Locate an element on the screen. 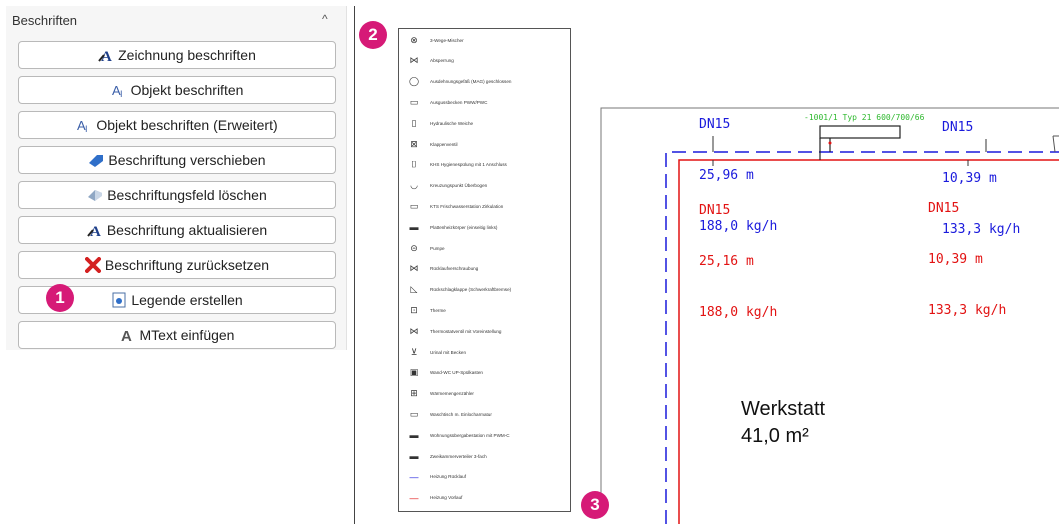  callout-3-badge: 3 is located at coordinates (595, 505).